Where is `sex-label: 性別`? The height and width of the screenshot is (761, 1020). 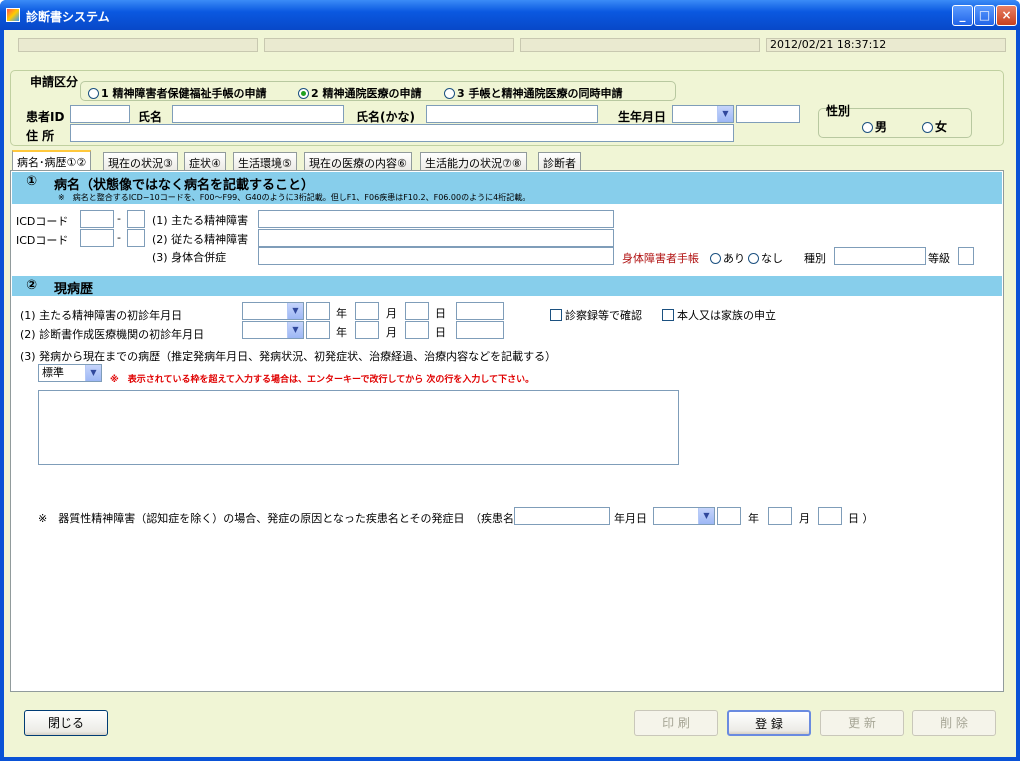 sex-label: 性別 is located at coordinates (838, 111).